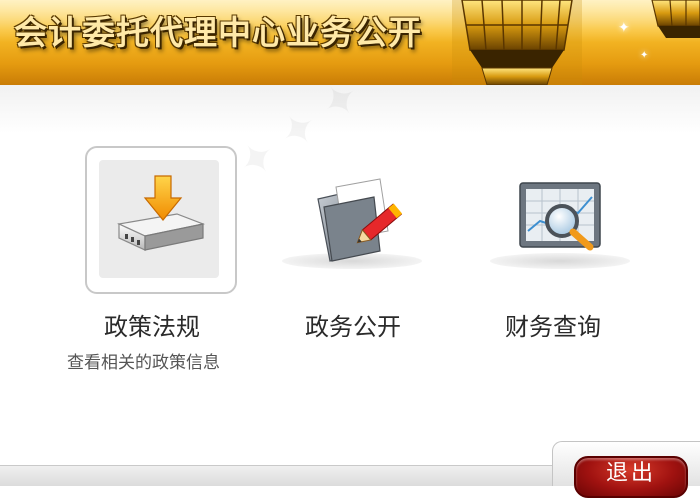 The image size is (700, 498). I want to click on gold-lantern-small-icon, so click(675, 19).